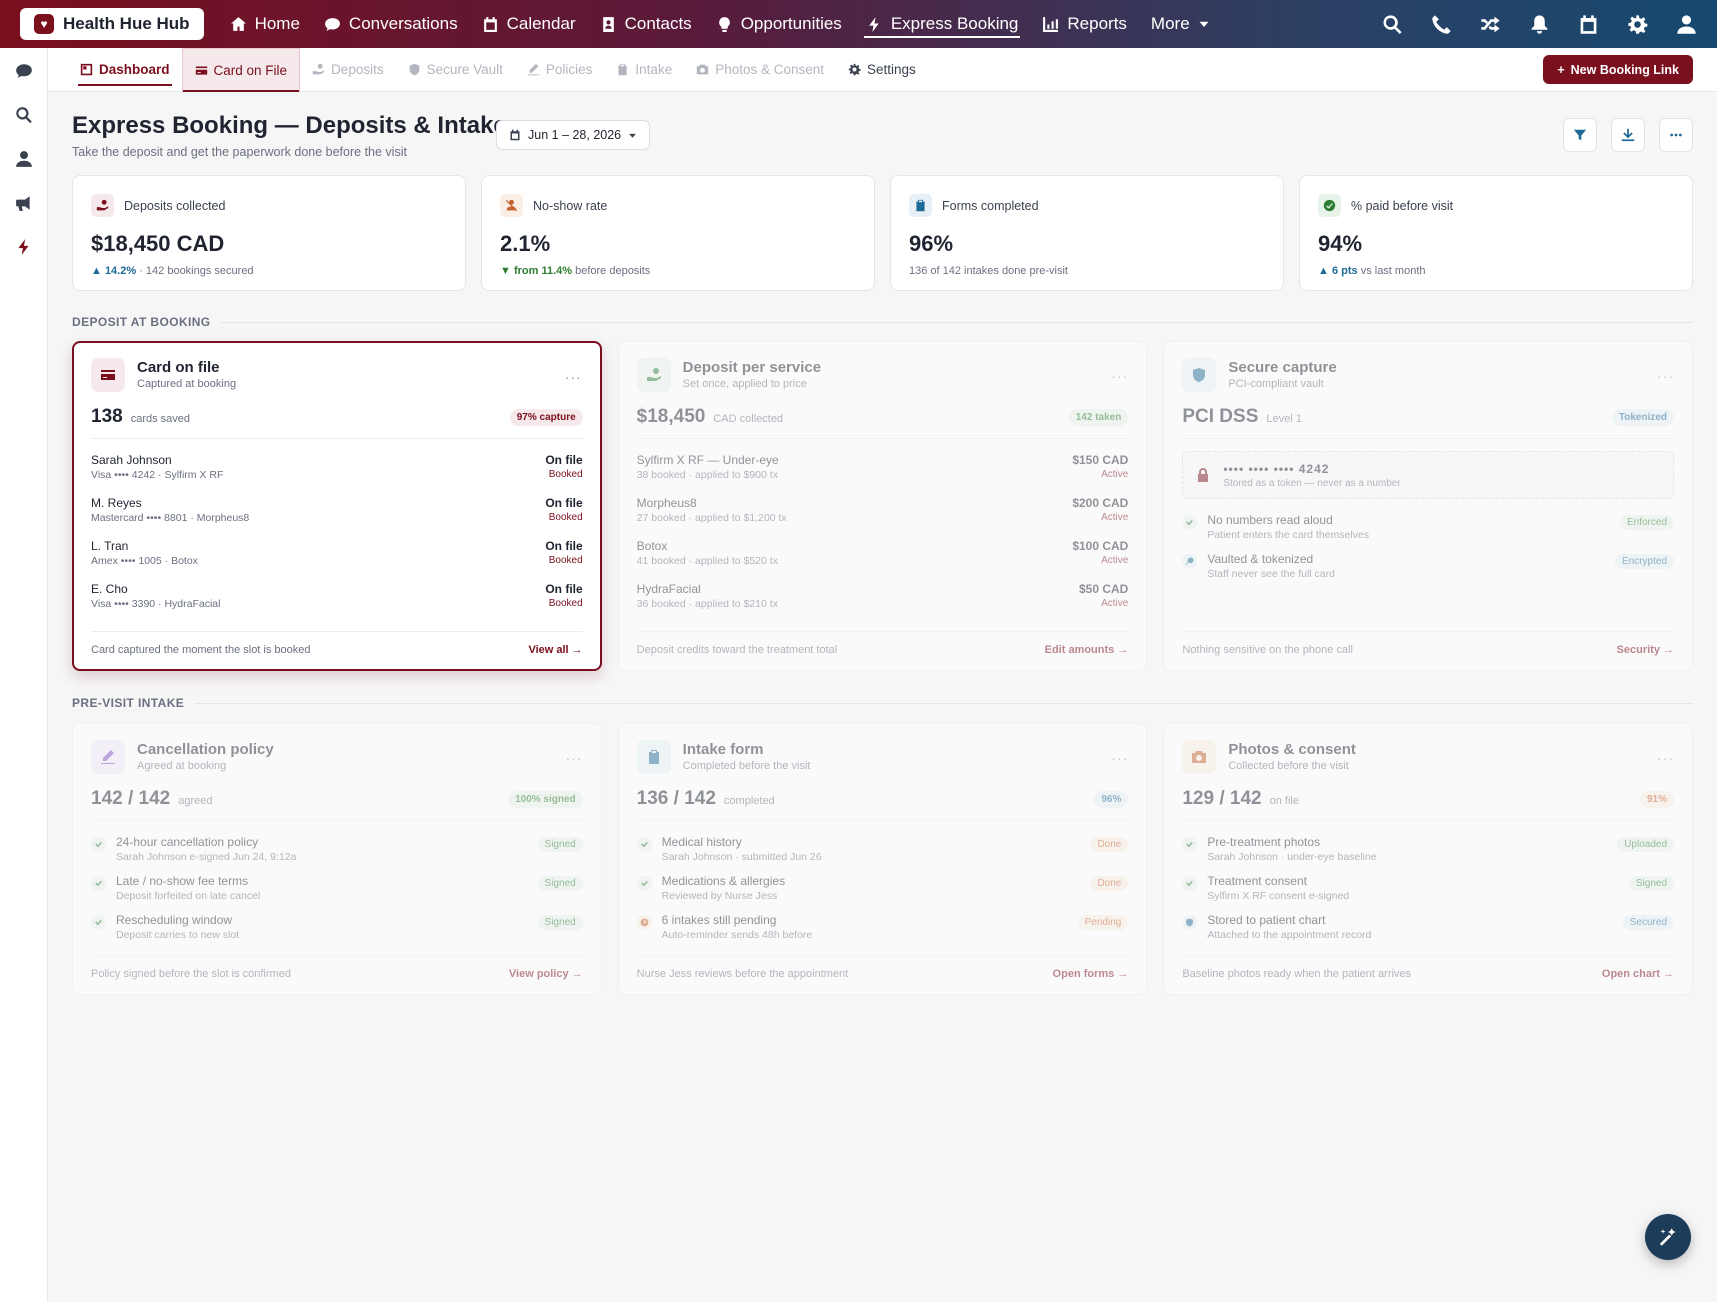 Image resolution: width=1717 pixels, height=1302 pixels. I want to click on chat-icon, so click(24, 71).